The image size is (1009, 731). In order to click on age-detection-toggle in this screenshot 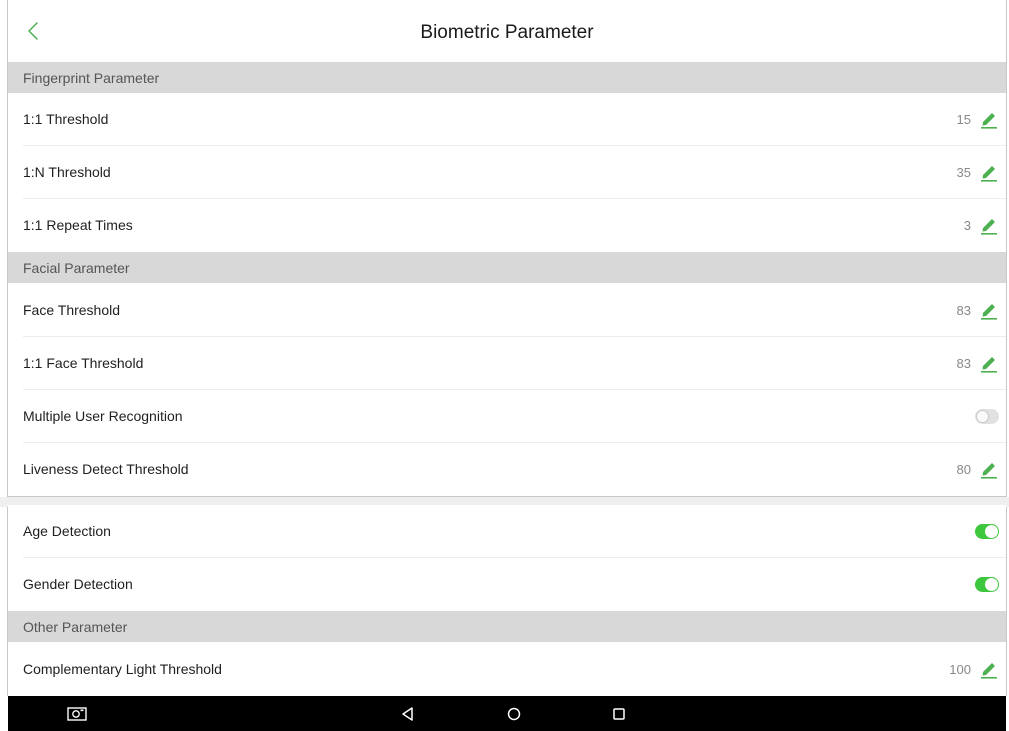, I will do `click(987, 531)`.